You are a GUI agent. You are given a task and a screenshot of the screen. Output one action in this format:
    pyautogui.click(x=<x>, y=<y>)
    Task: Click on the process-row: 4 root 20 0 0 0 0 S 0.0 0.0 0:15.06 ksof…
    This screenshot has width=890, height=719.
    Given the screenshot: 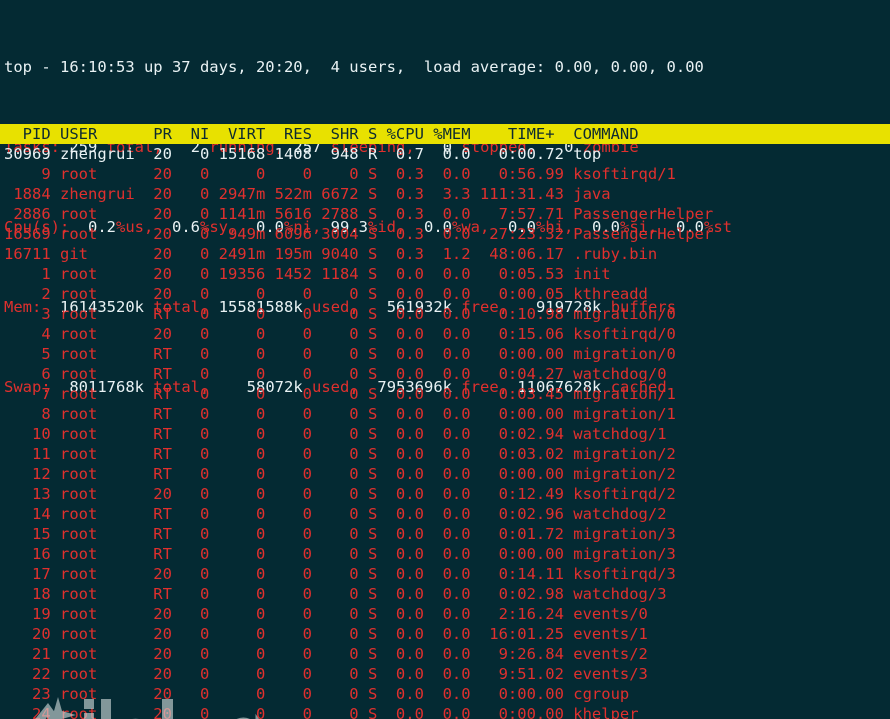 What is the action you would take?
    pyautogui.click(x=447, y=334)
    